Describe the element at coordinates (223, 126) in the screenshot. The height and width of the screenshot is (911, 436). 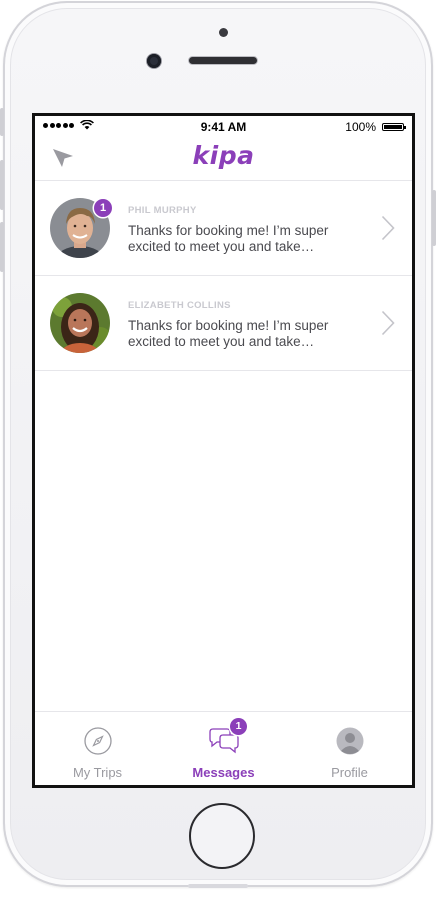
I see `status-bar: 9:41 AM 100%` at that location.